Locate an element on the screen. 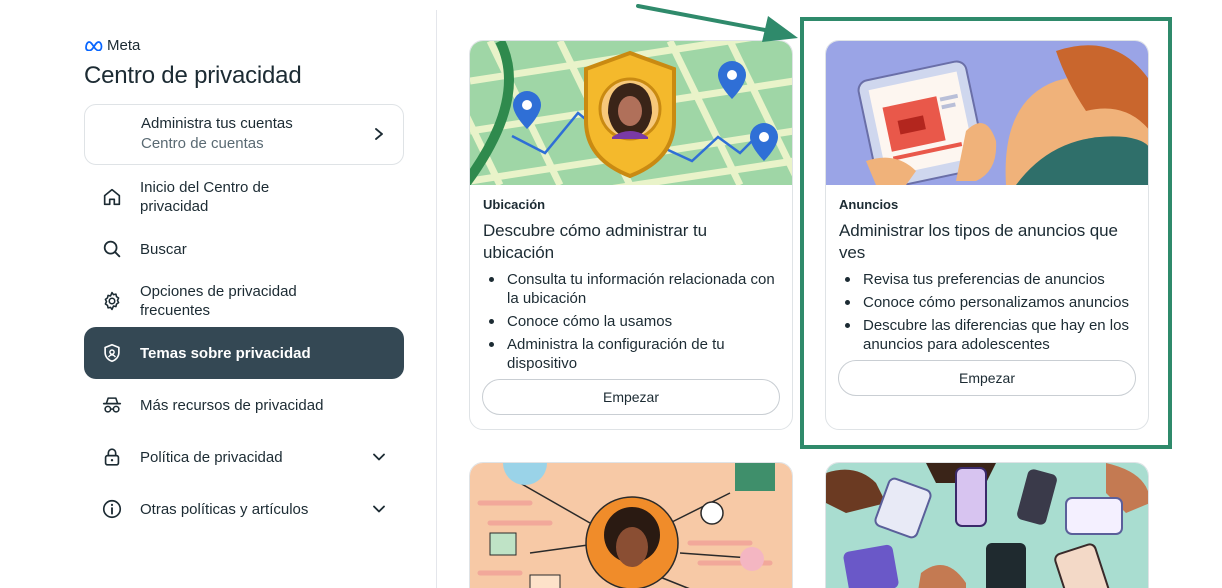 The image size is (1222, 588). meta-logo: Meta is located at coordinates (244, 45).